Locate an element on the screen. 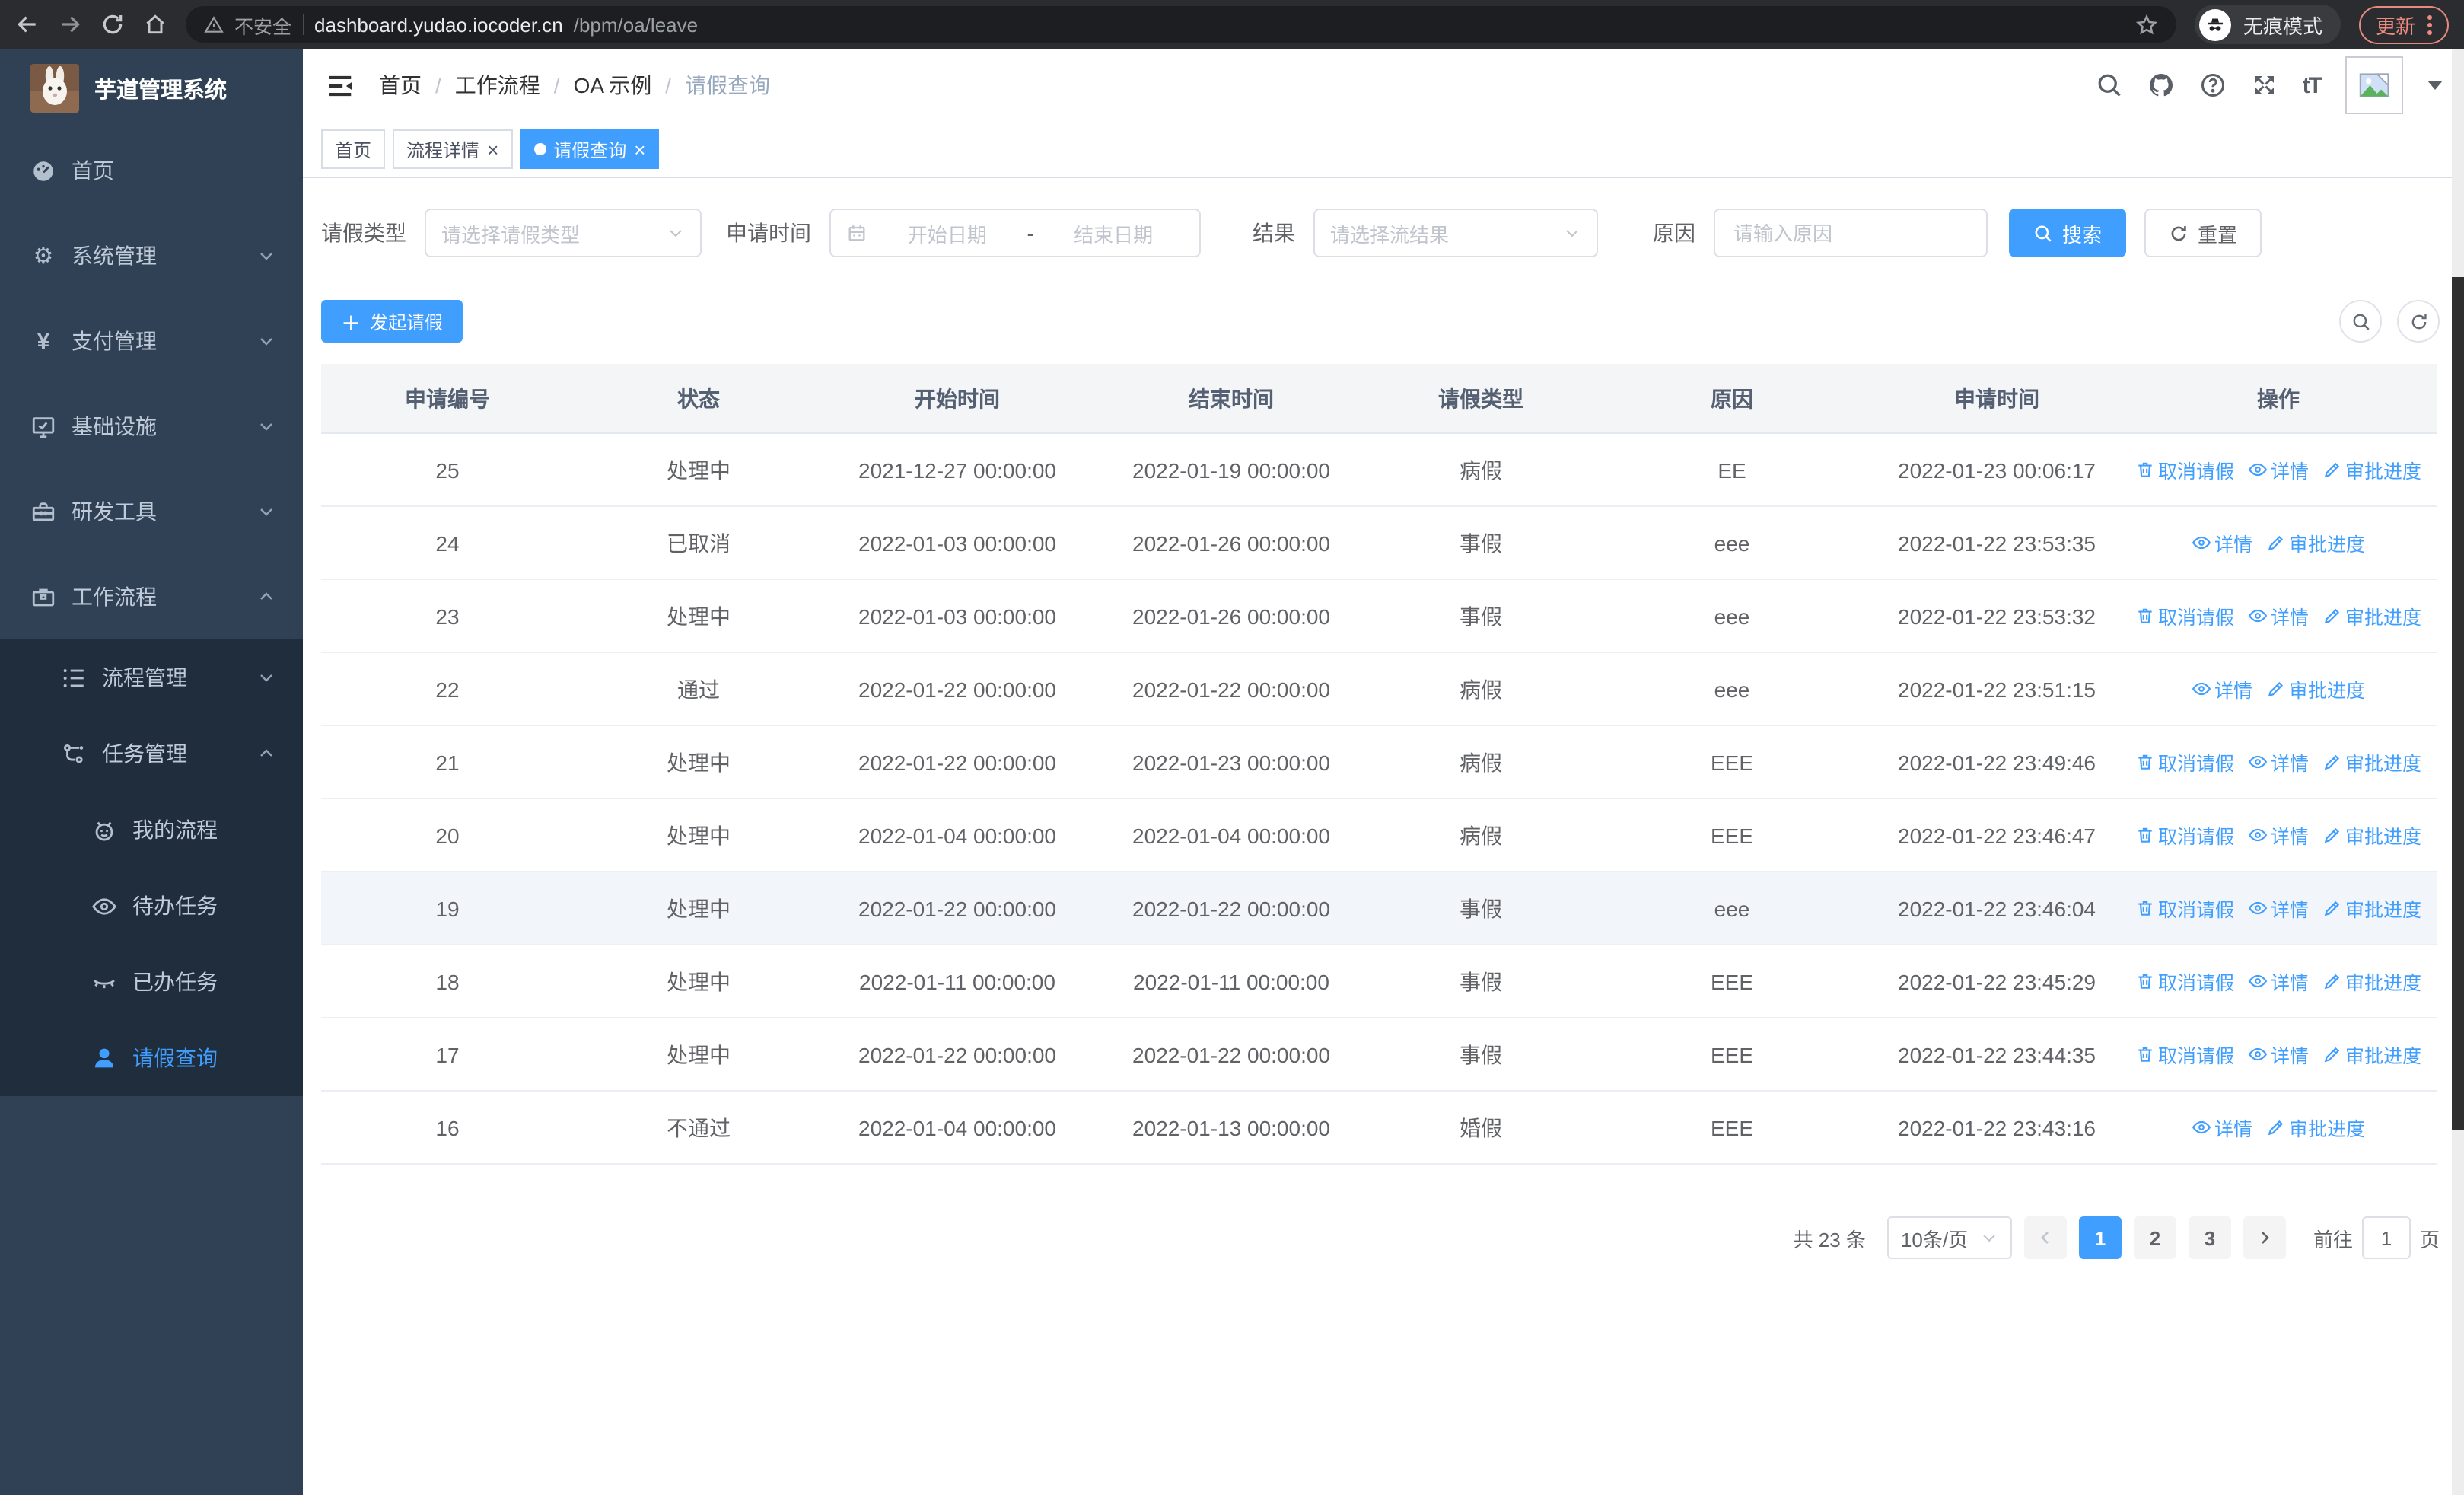 Image resolution: width=2464 pixels, height=1495 pixels. page-size-select: 10条/页 is located at coordinates (1949, 1238).